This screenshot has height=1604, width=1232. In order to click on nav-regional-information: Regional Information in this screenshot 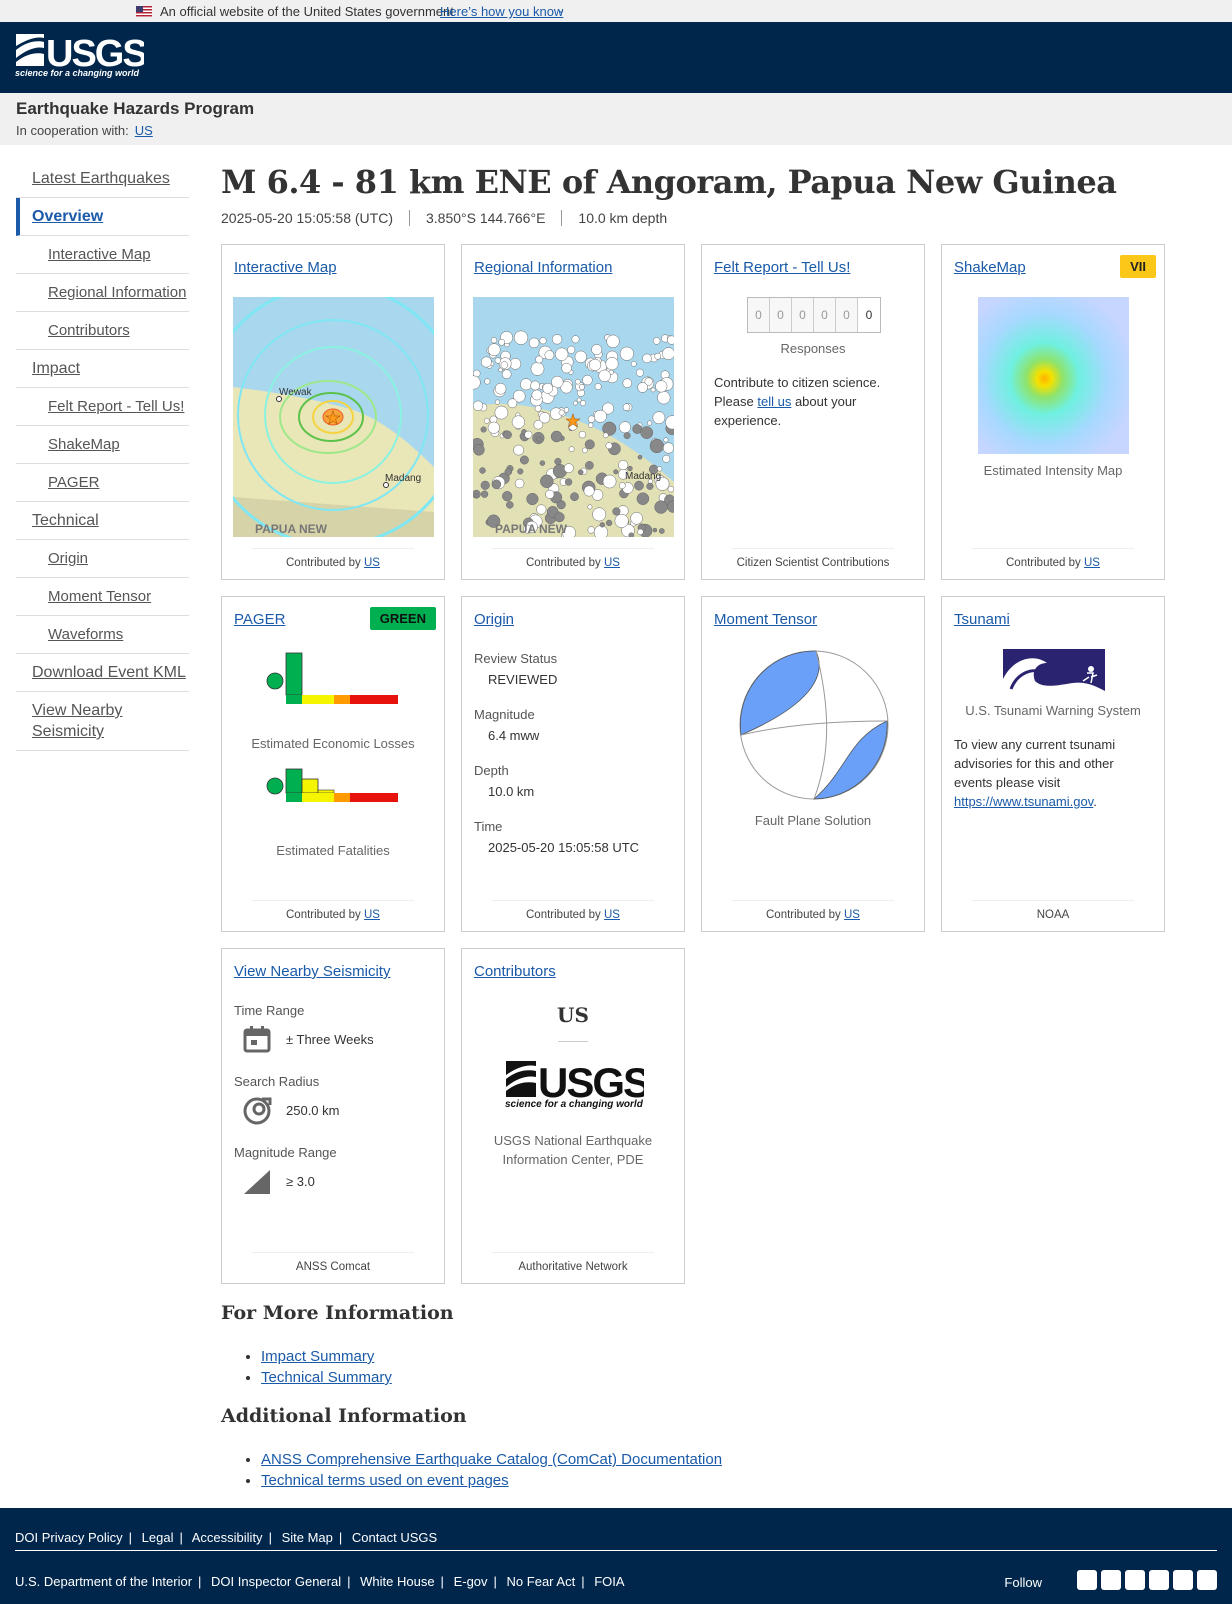, I will do `click(102, 293)`.